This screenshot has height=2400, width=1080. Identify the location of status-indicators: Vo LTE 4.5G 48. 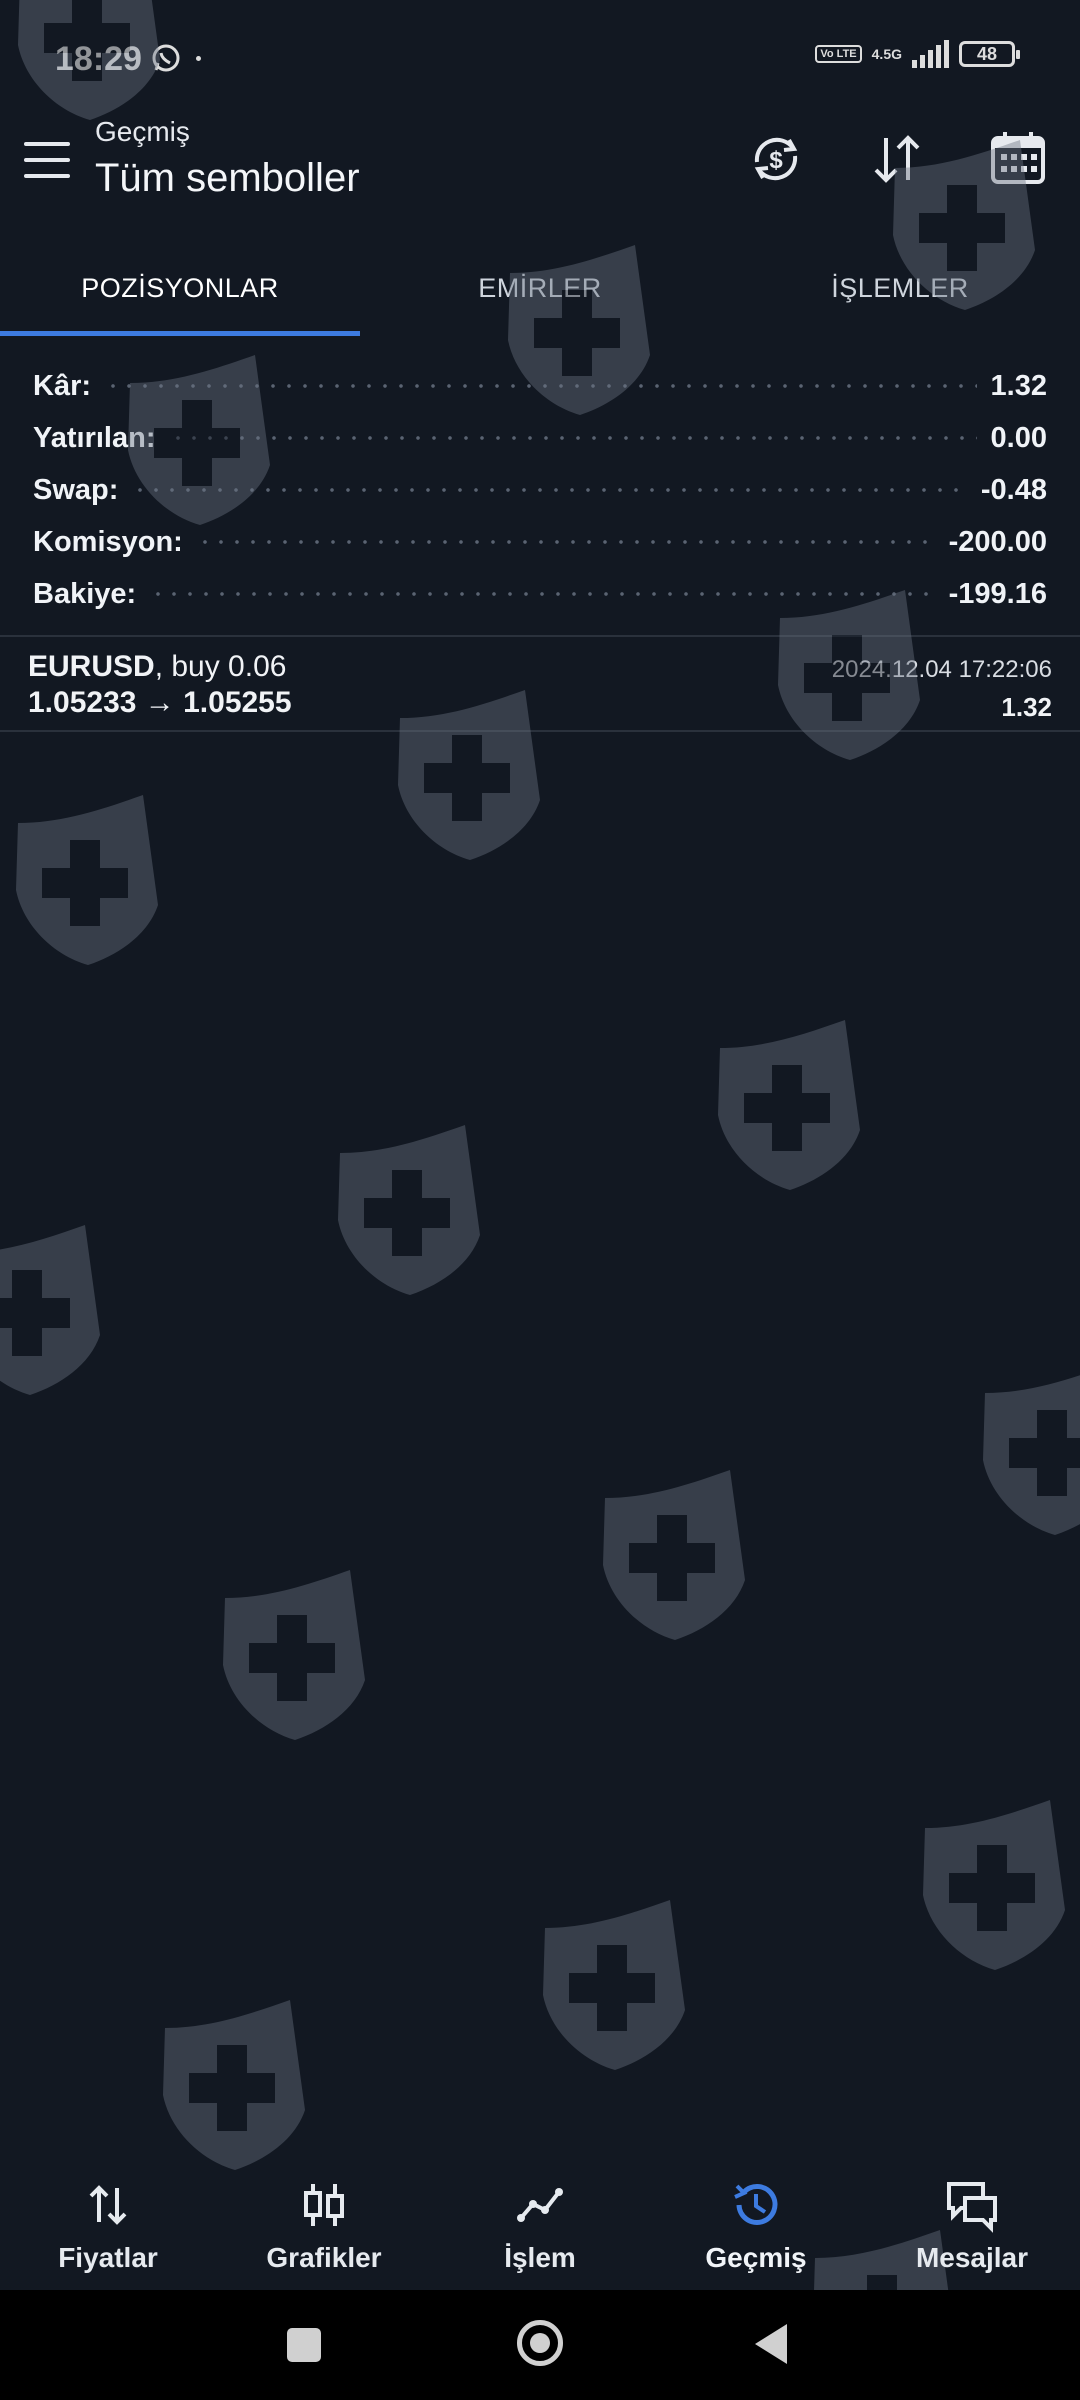
(917, 54).